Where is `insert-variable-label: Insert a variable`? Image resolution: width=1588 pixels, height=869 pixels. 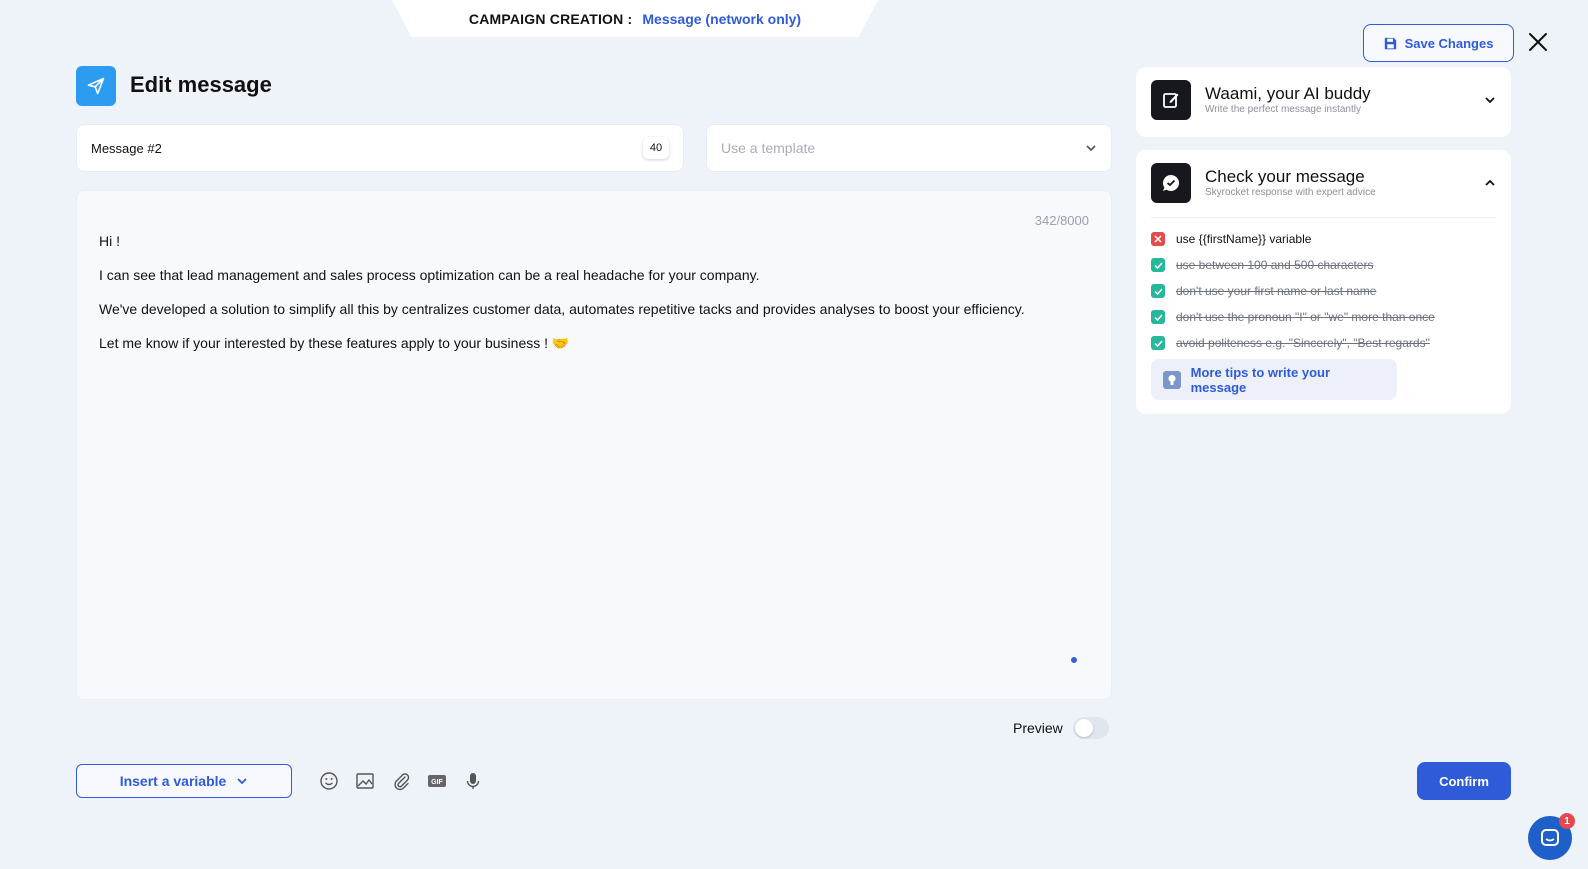 insert-variable-label: Insert a variable is located at coordinates (173, 781).